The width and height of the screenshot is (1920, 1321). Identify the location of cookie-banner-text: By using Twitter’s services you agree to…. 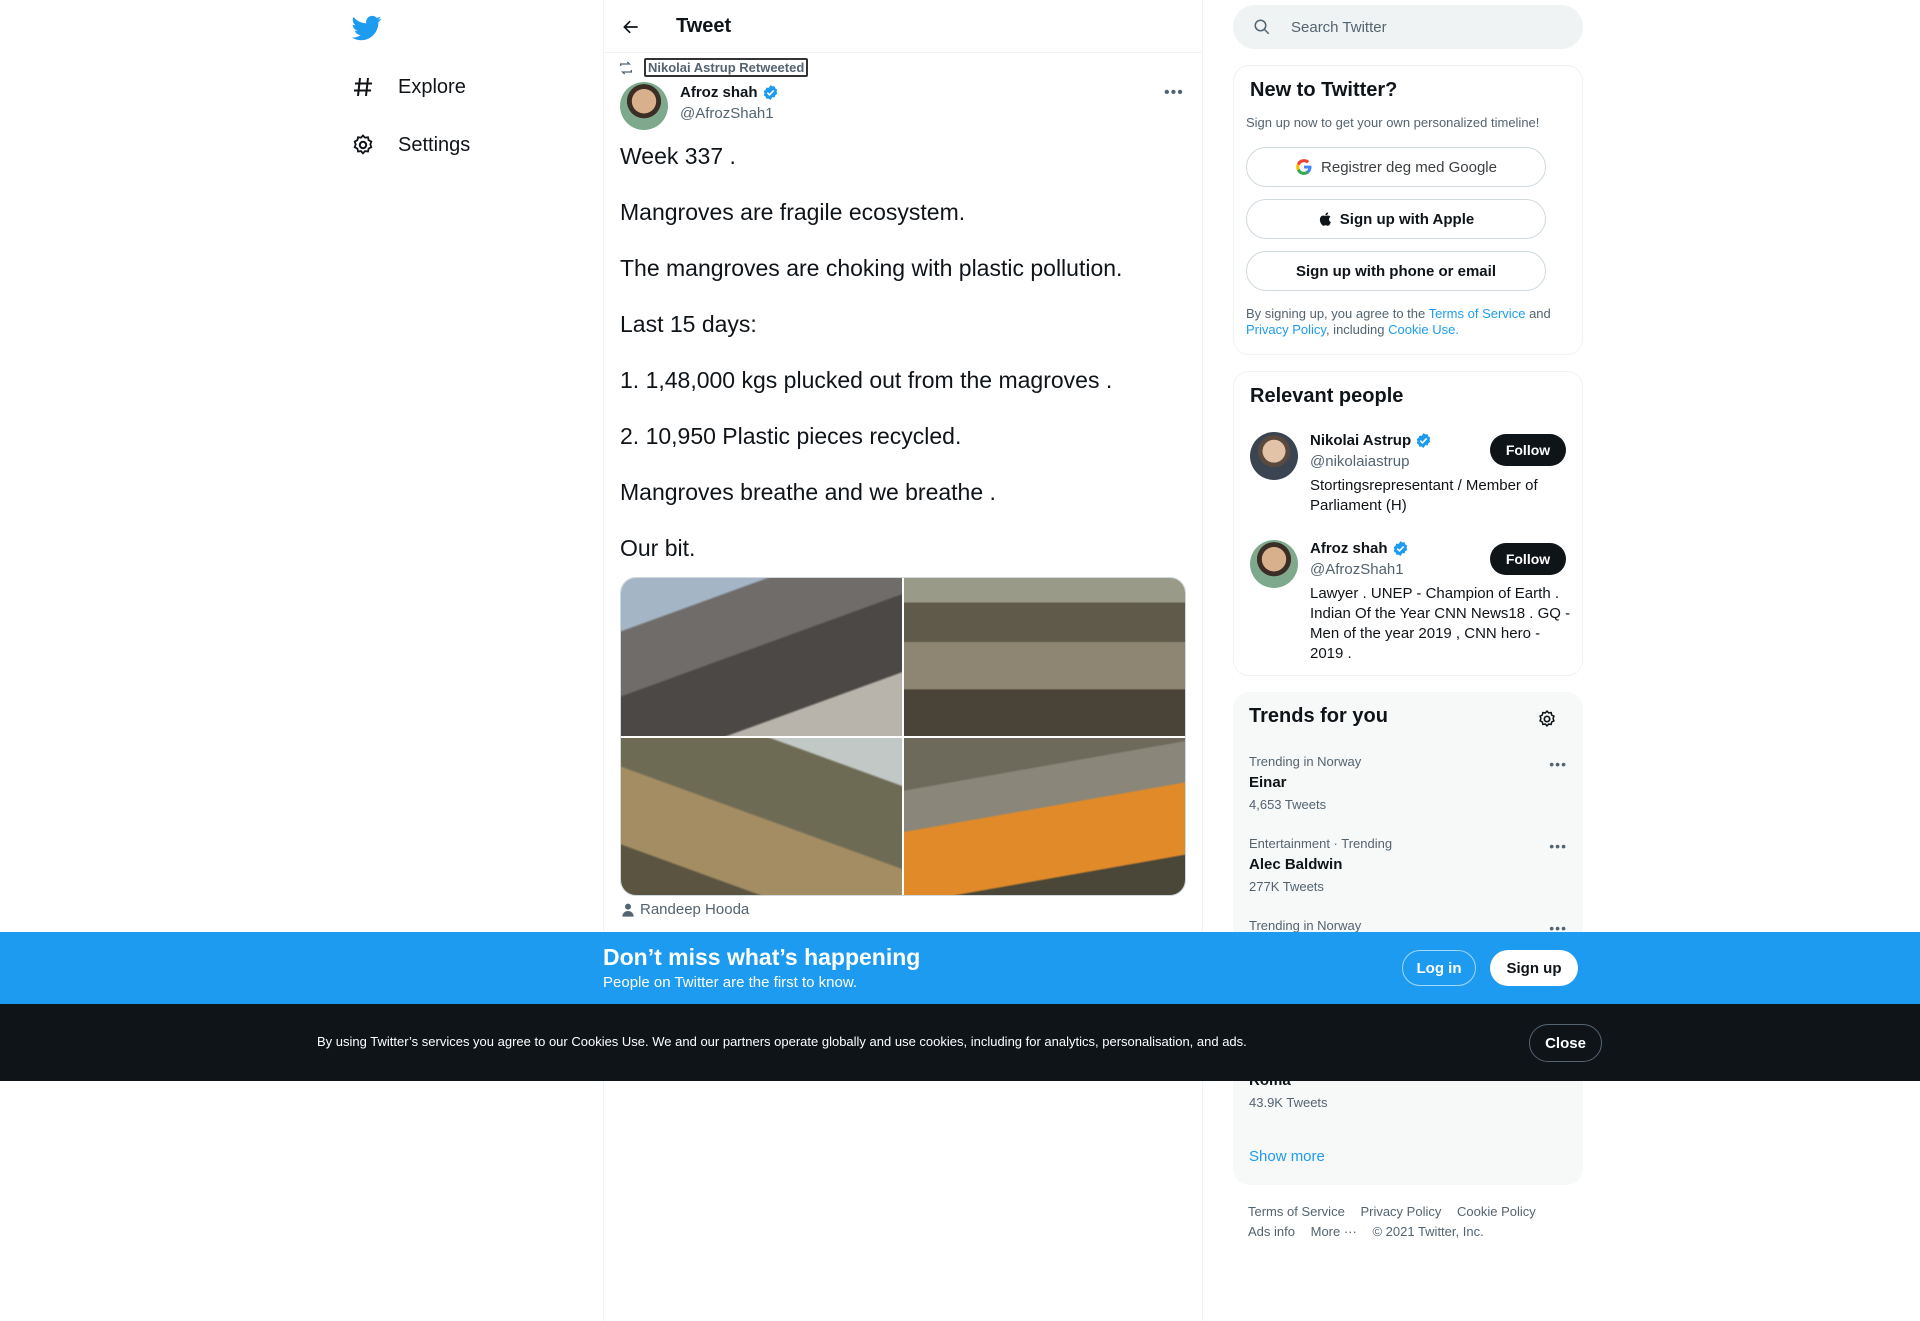
(782, 1041).